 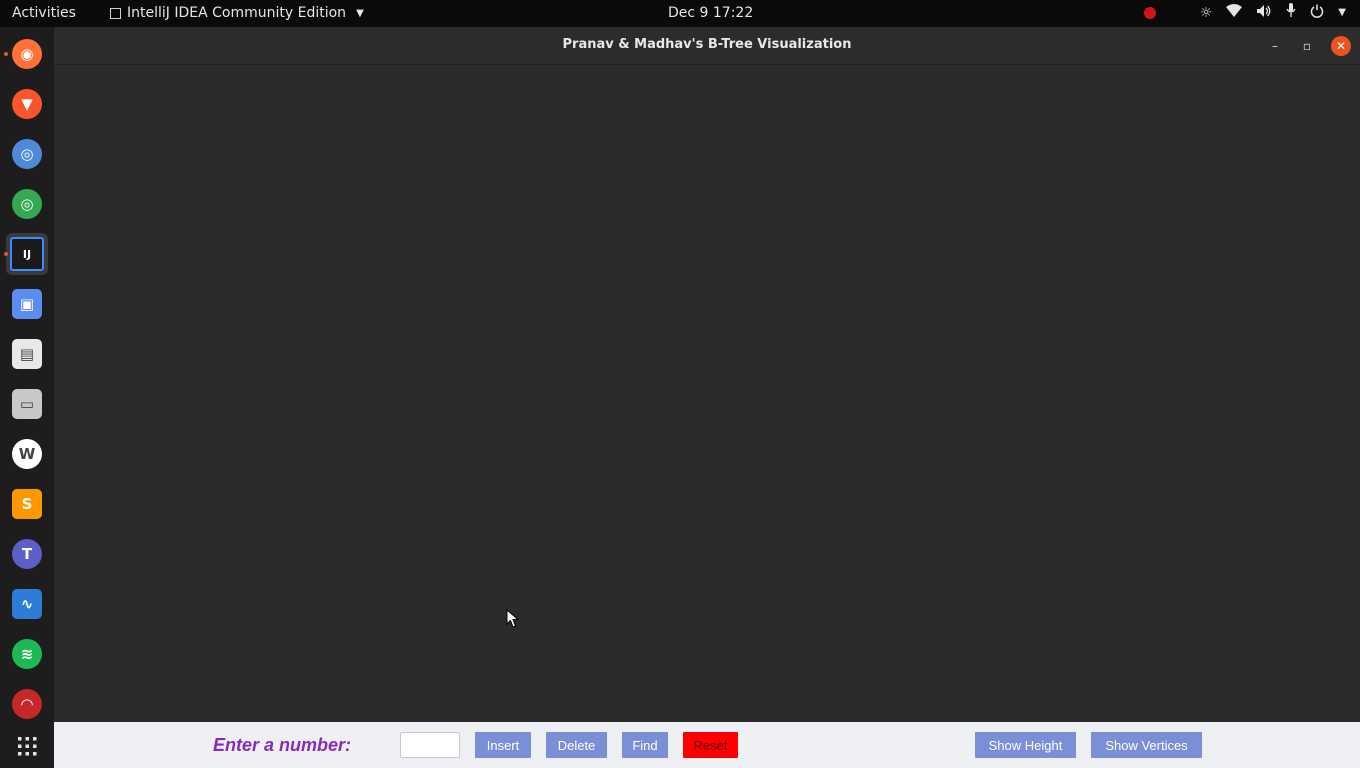 What do you see at coordinates (115, 13) in the screenshot?
I see `intellij-app-icon` at bounding box center [115, 13].